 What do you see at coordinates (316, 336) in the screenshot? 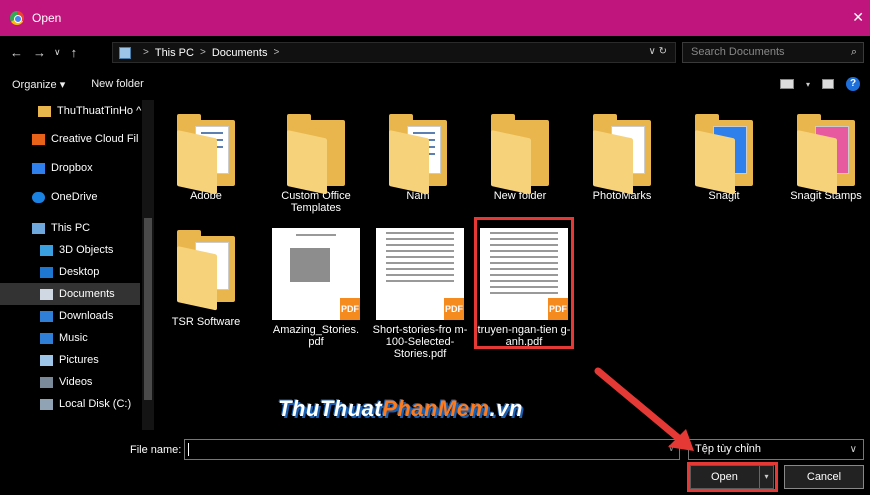
I see `file-label: Amazing_Stories. pdf` at bounding box center [316, 336].